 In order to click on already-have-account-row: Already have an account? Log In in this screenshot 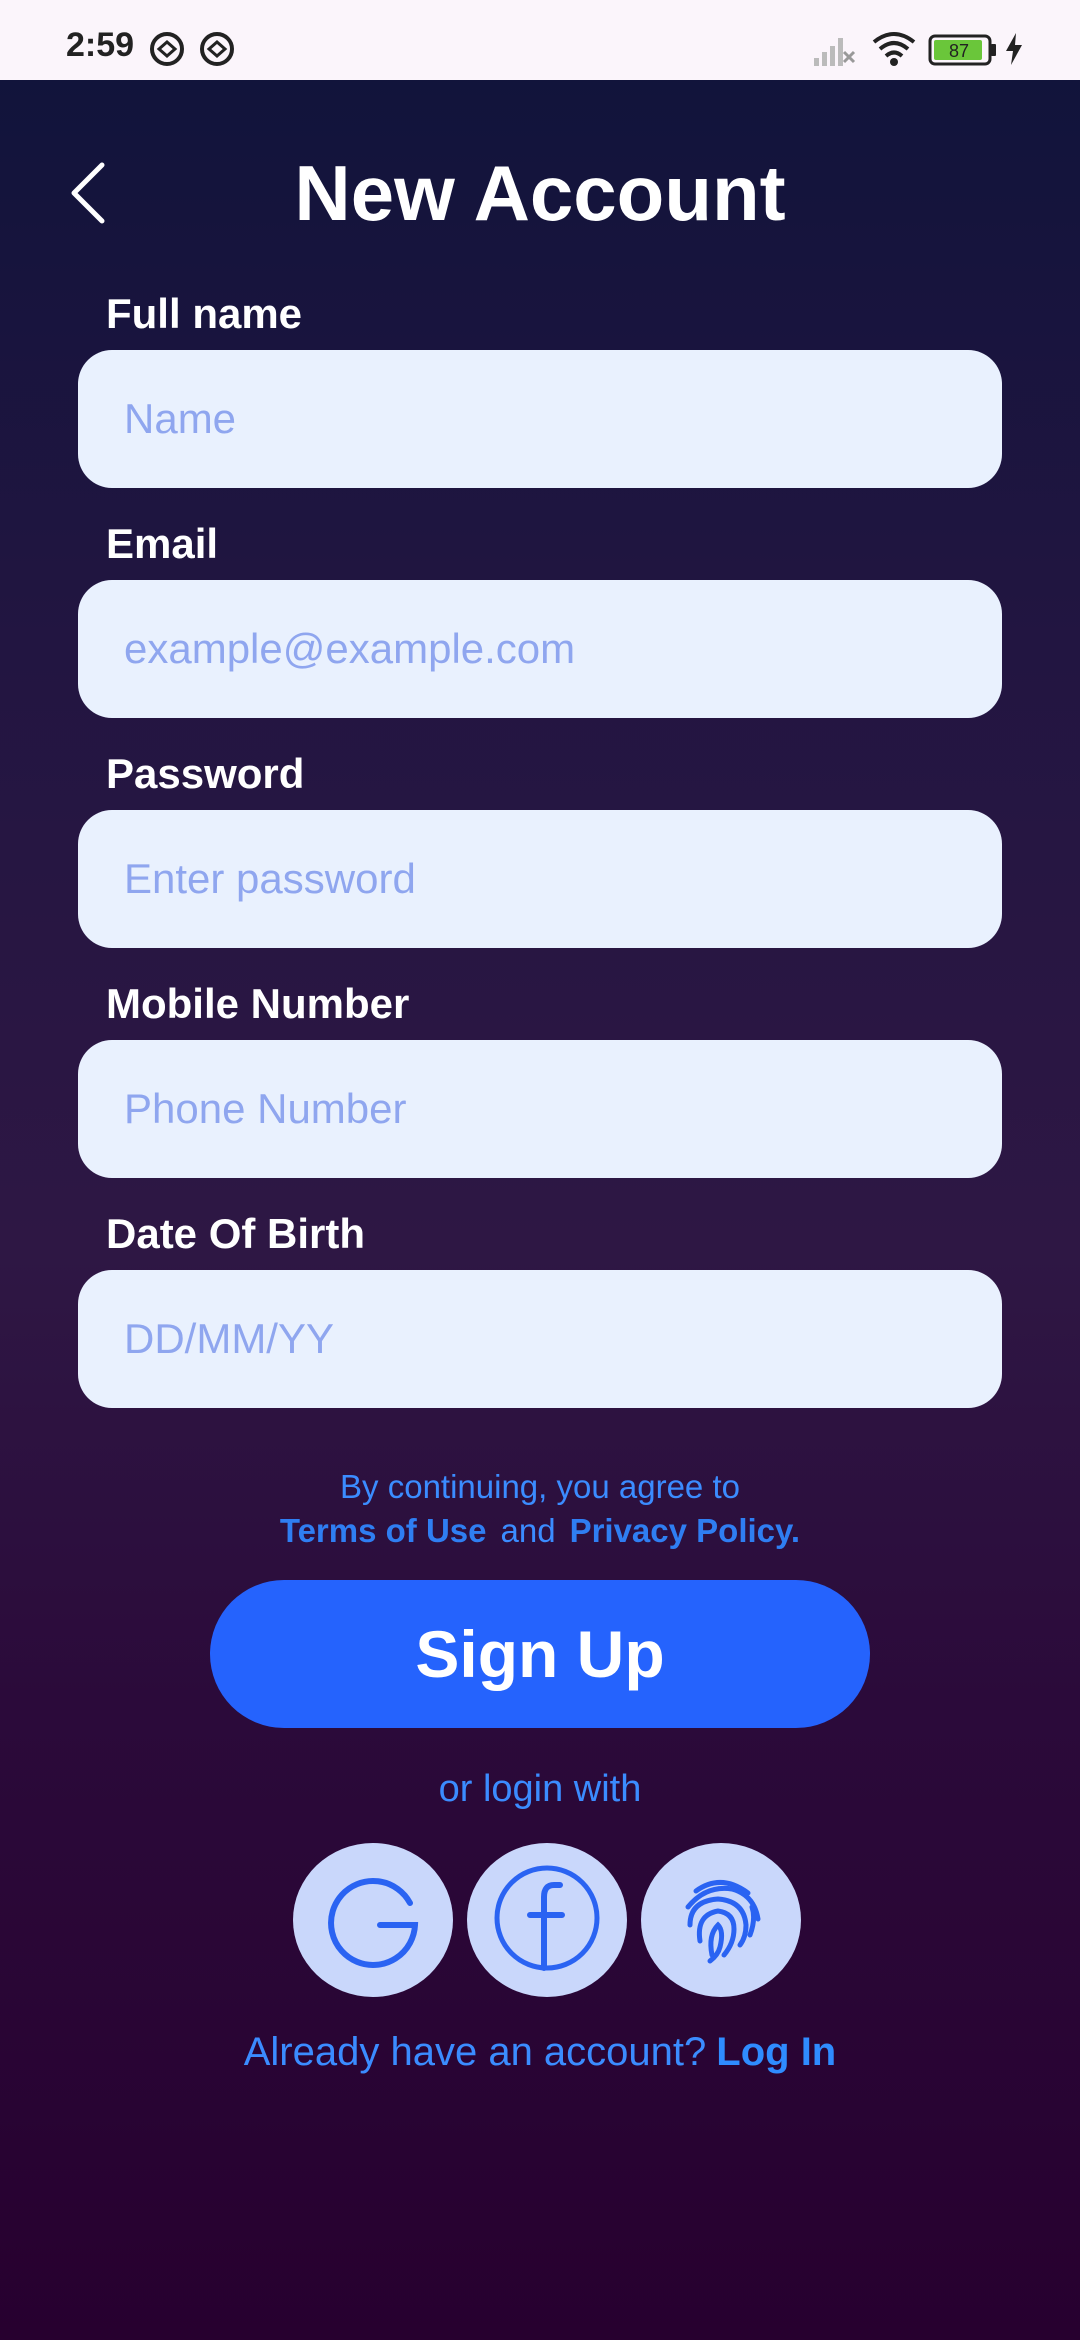, I will do `click(540, 2052)`.